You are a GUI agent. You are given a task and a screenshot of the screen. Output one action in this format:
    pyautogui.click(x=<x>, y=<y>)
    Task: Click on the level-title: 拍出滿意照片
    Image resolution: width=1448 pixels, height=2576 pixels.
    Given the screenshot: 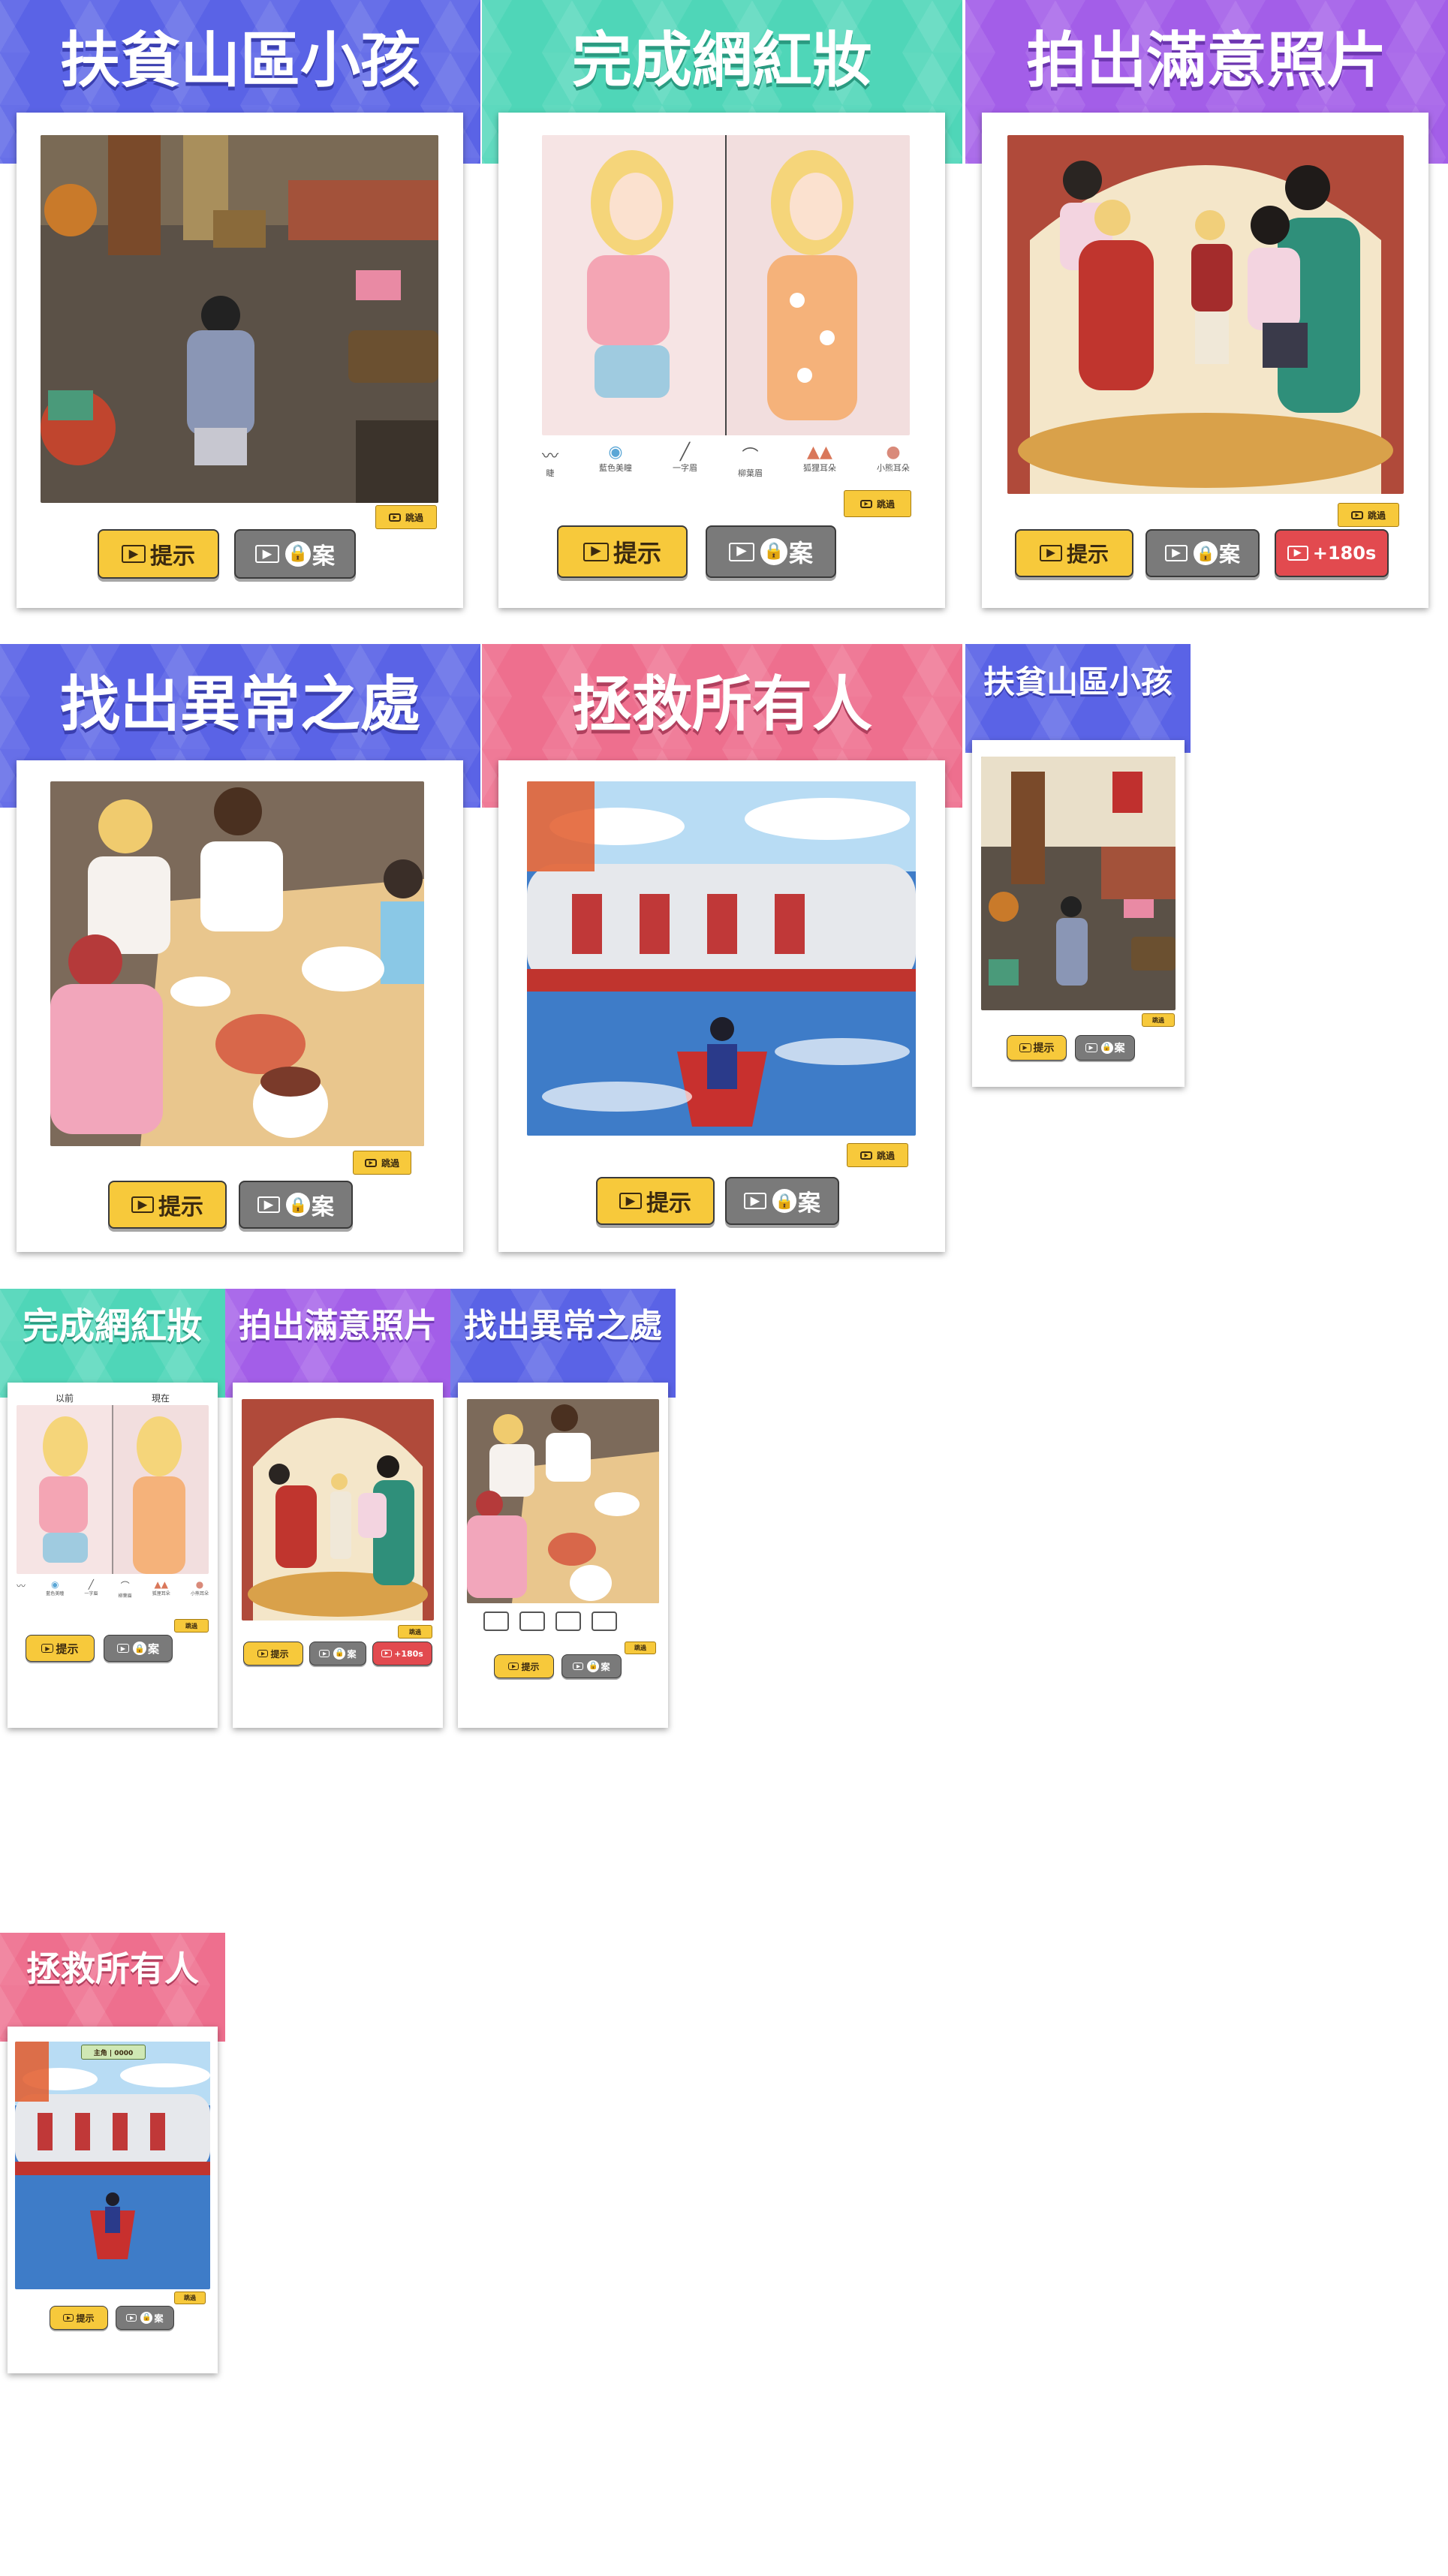 What is the action you would take?
    pyautogui.click(x=338, y=1326)
    